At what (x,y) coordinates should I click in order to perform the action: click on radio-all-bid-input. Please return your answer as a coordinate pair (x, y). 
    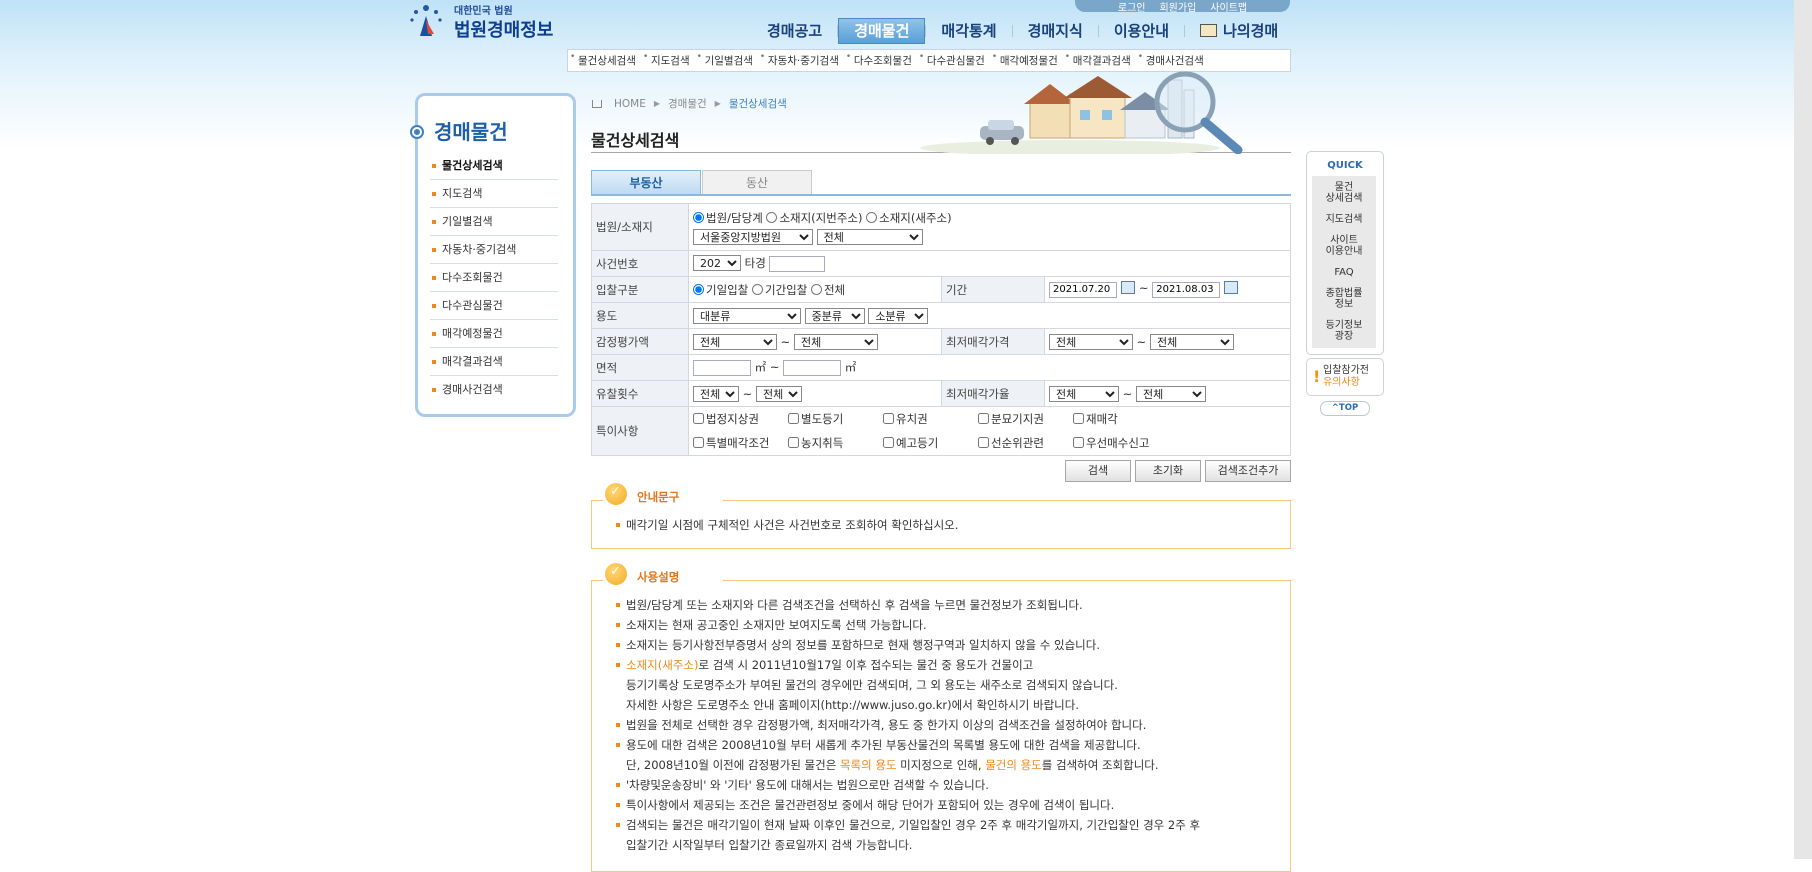
    Looking at the image, I should click on (816, 289).